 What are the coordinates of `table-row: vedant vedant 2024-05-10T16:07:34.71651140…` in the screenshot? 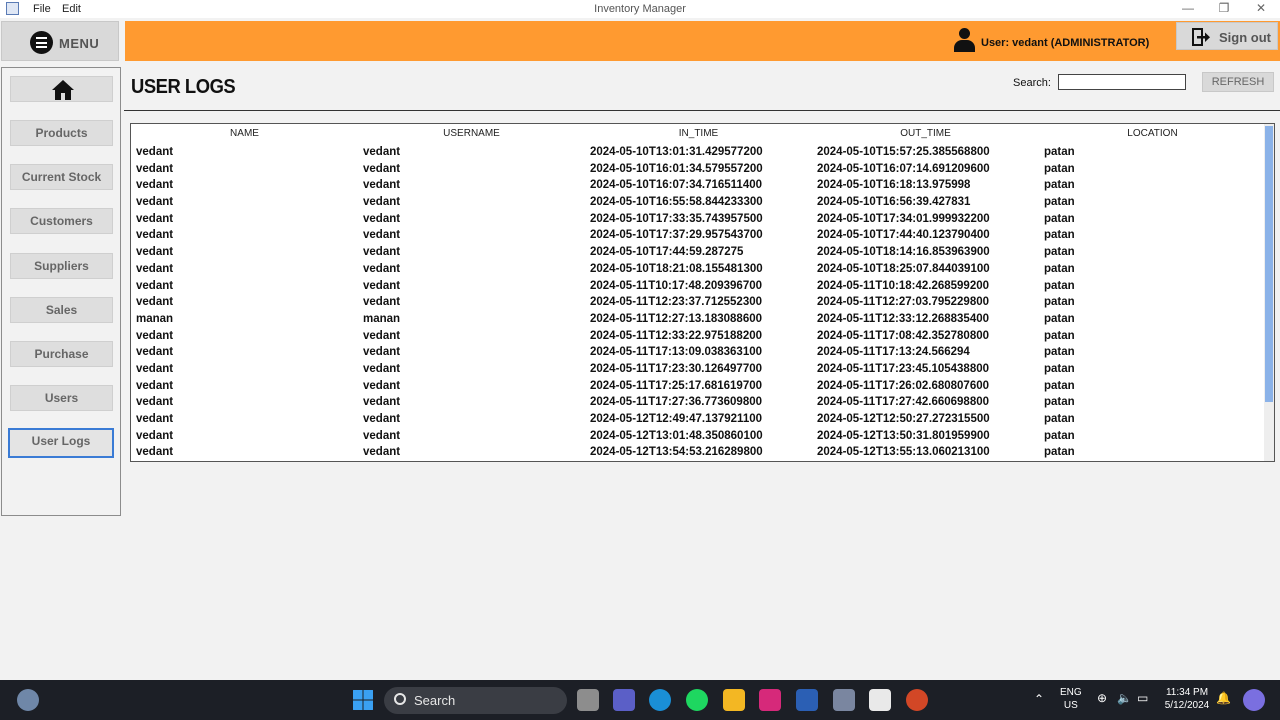 It's located at (697, 185).